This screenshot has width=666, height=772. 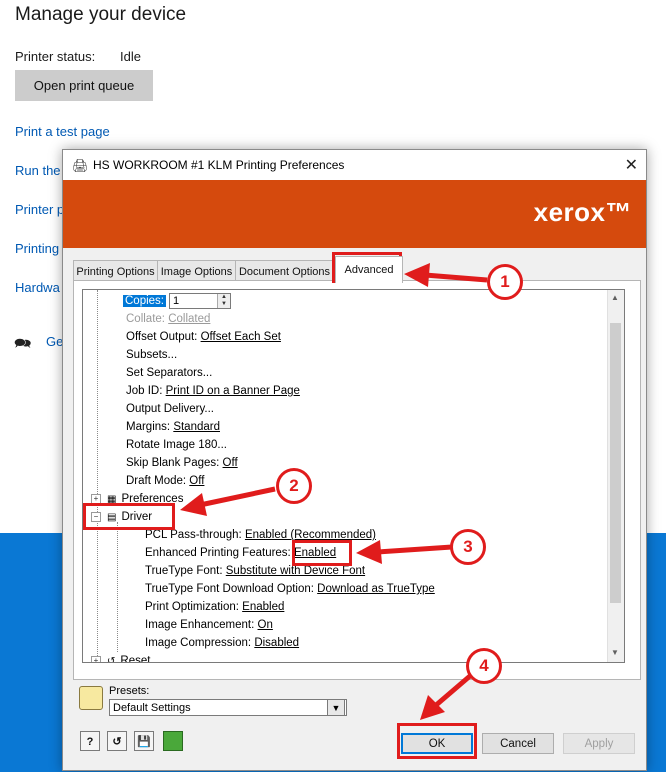 I want to click on job-id-value: Print ID on a Banner Page, so click(x=233, y=391).